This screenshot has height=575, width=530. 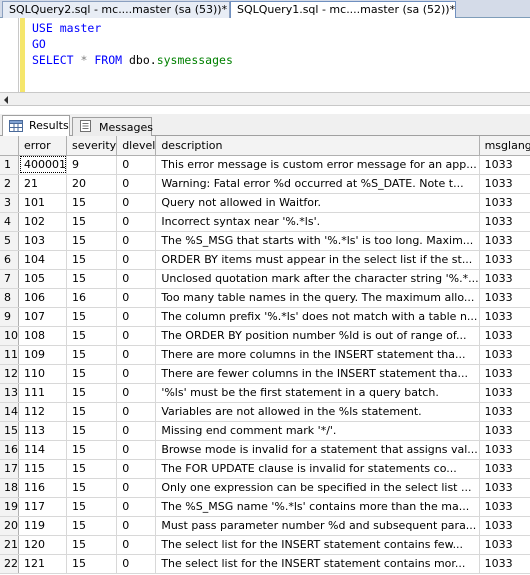 I want to click on tab-sqlquery2: SQLQuery2.sql - mc....master (sa (53))*, so click(x=116, y=9).